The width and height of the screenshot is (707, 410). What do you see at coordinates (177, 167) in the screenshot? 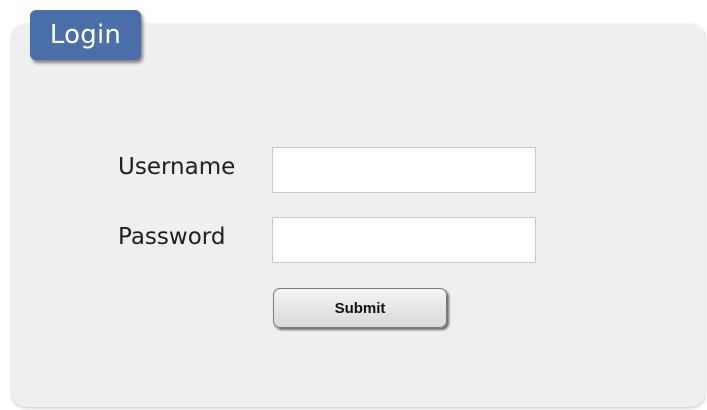
I see `username-label: Username` at bounding box center [177, 167].